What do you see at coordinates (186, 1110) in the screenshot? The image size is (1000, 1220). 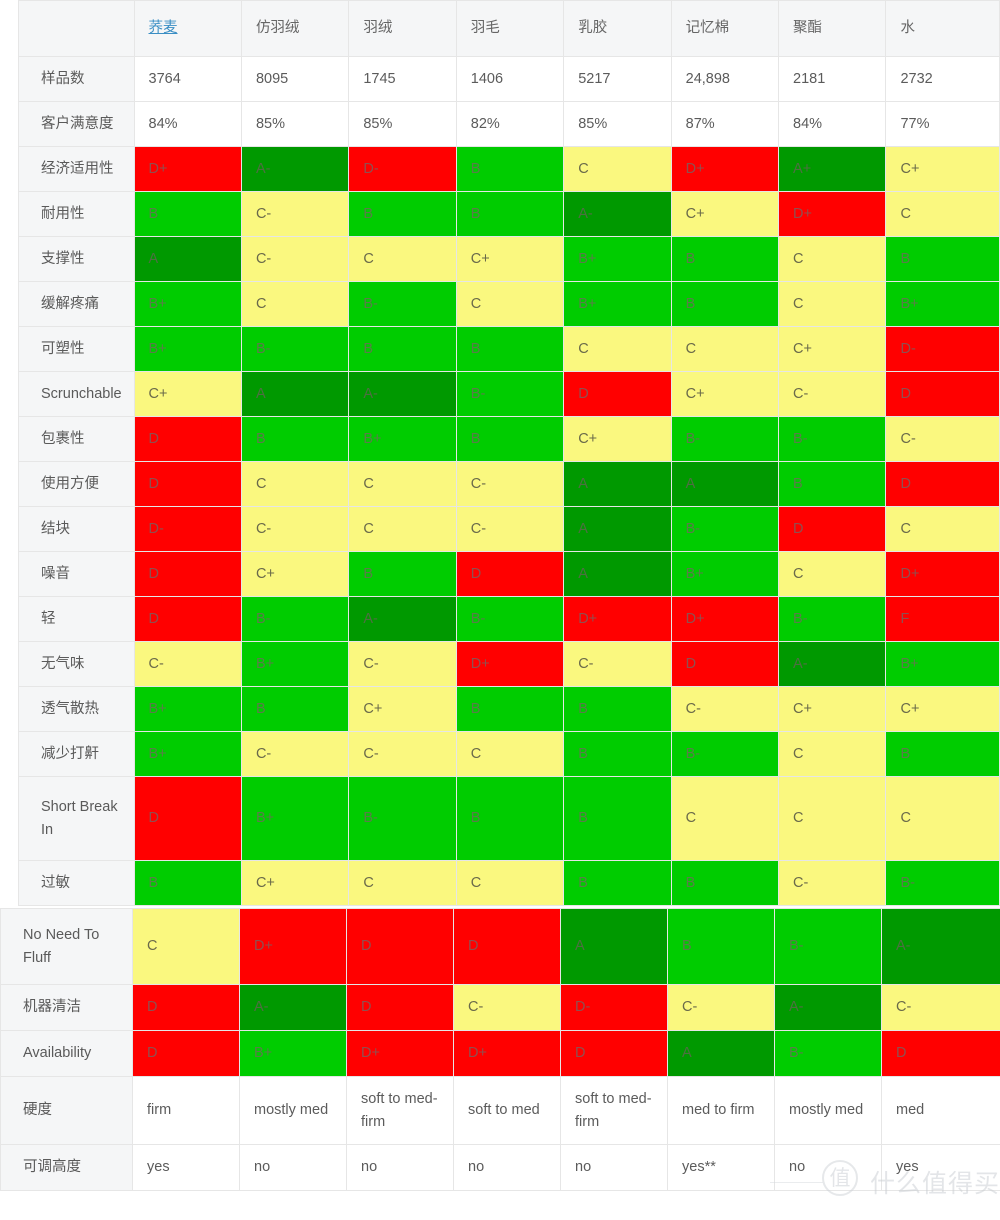 I see `value-cell: firm` at bounding box center [186, 1110].